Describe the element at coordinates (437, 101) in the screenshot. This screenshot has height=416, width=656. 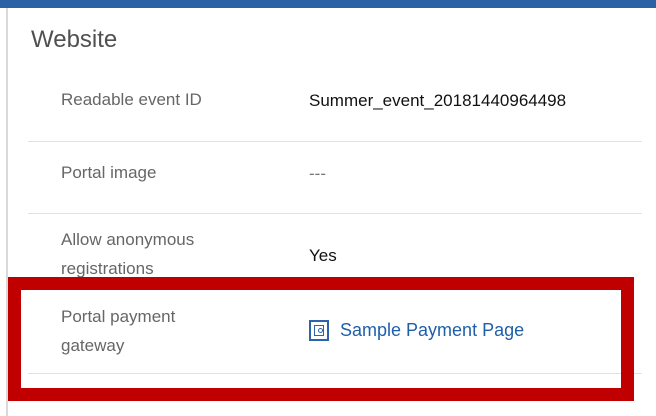
I see `readable-event-id-value: Summer_event_20181440964498` at that location.